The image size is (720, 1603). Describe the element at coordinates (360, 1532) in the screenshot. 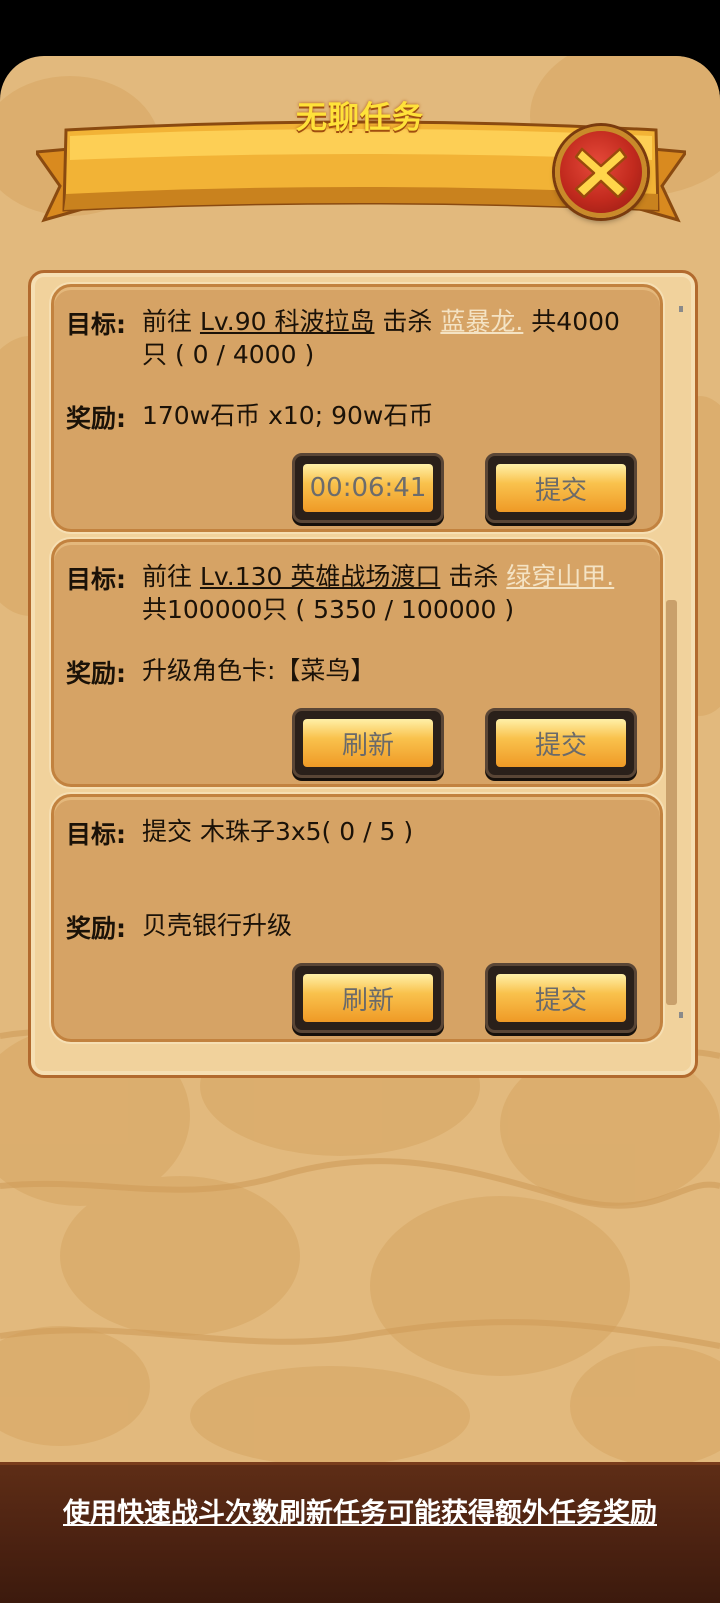

I see `footer-bar: 使用快速战斗次数刷新任务可能获得额外任务奖励` at that location.